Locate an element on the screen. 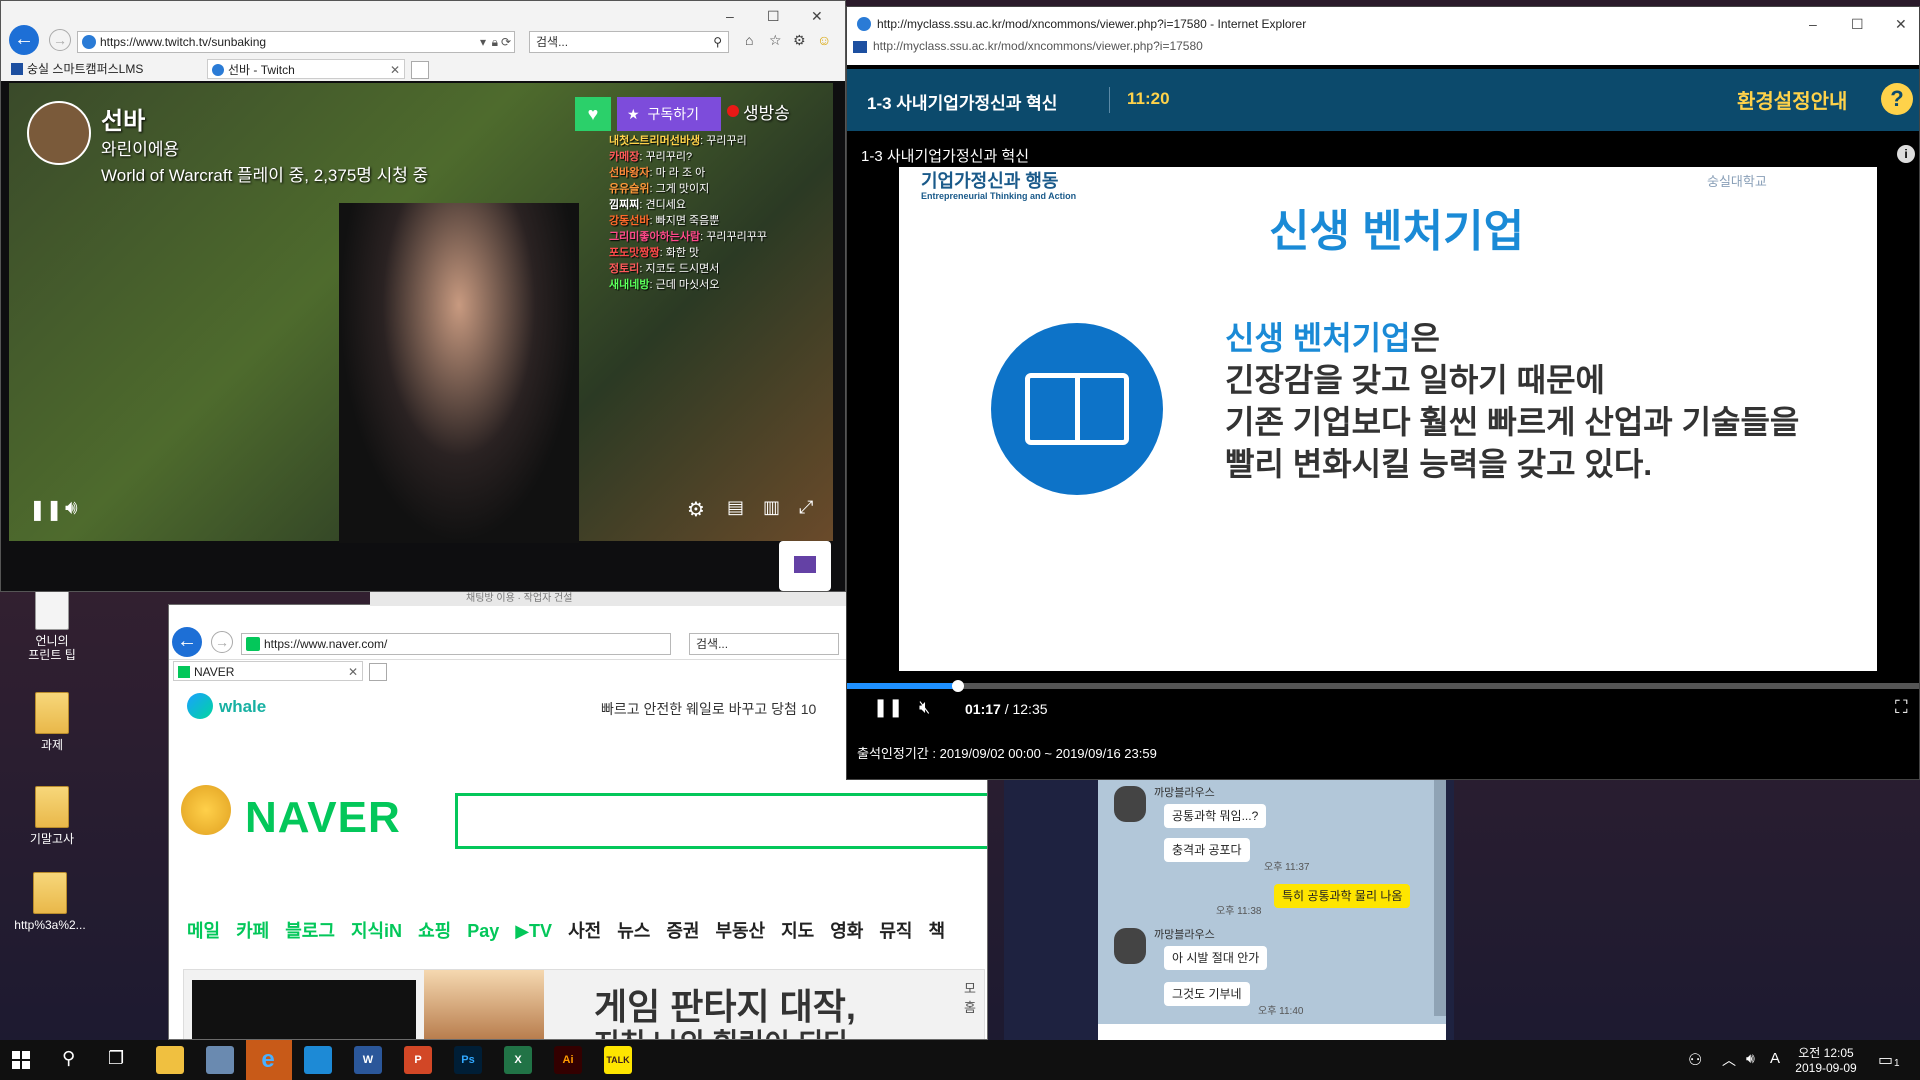  home-icon: ⌂ is located at coordinates (749, 40).